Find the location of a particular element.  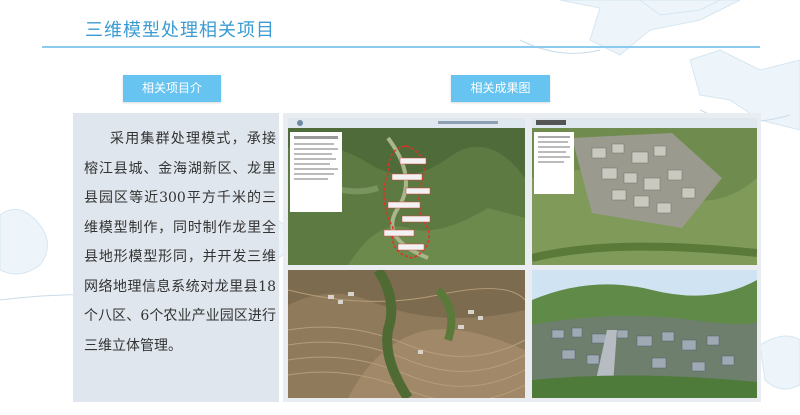

terraced-hills-aerial-photo is located at coordinates (406, 334).